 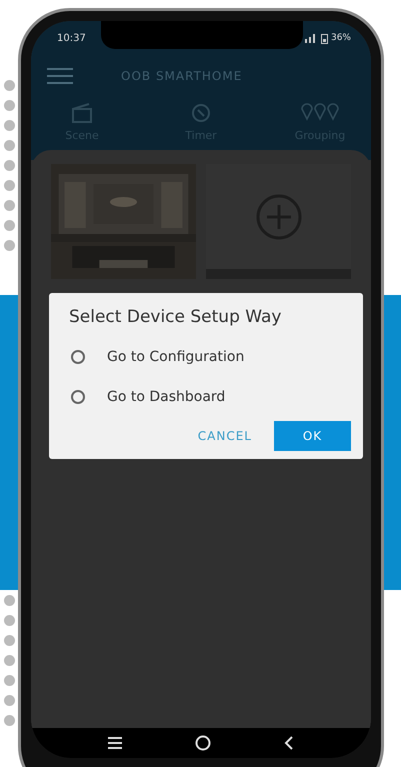 I want to click on radio-option: Go to Configuration, so click(x=210, y=357).